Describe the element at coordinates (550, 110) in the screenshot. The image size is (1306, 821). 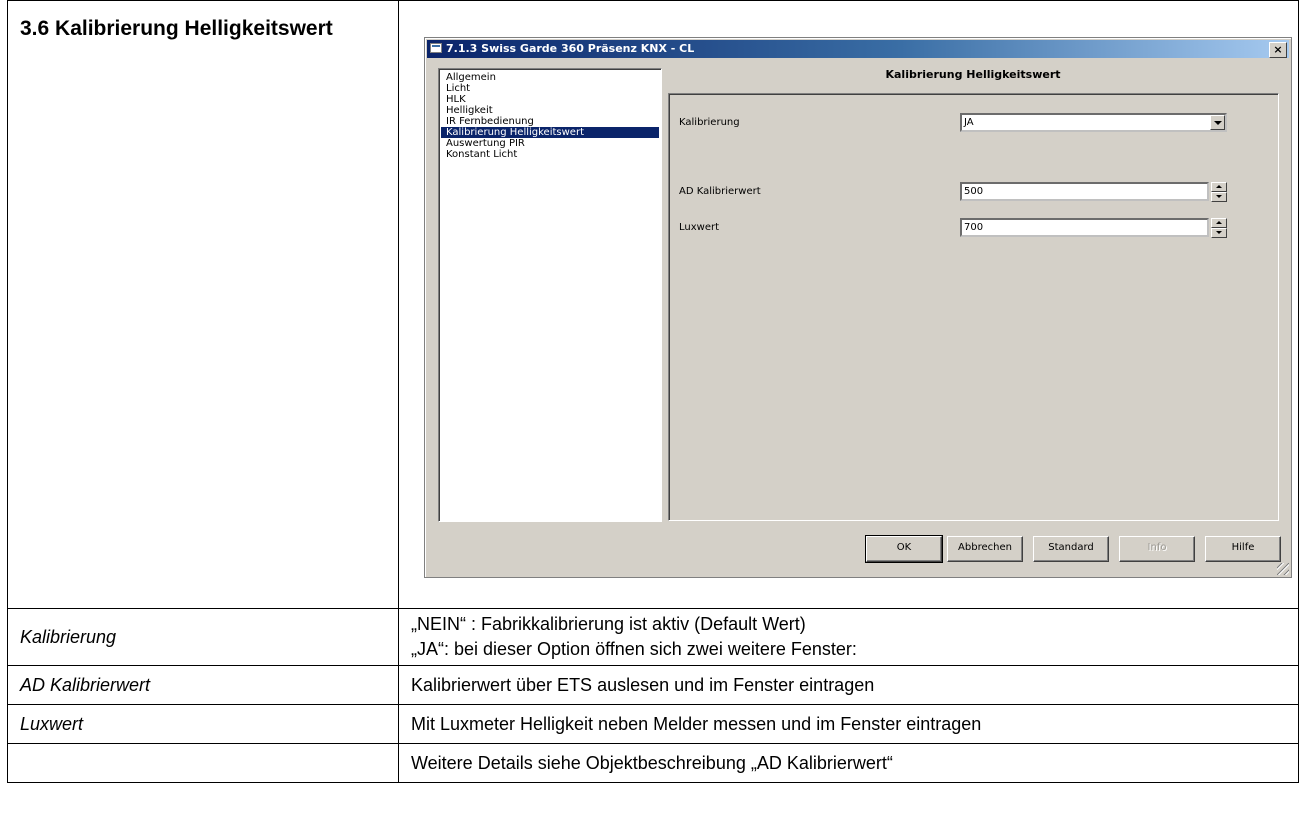
I see `tree-item-helligkeit: Helligkeit` at that location.